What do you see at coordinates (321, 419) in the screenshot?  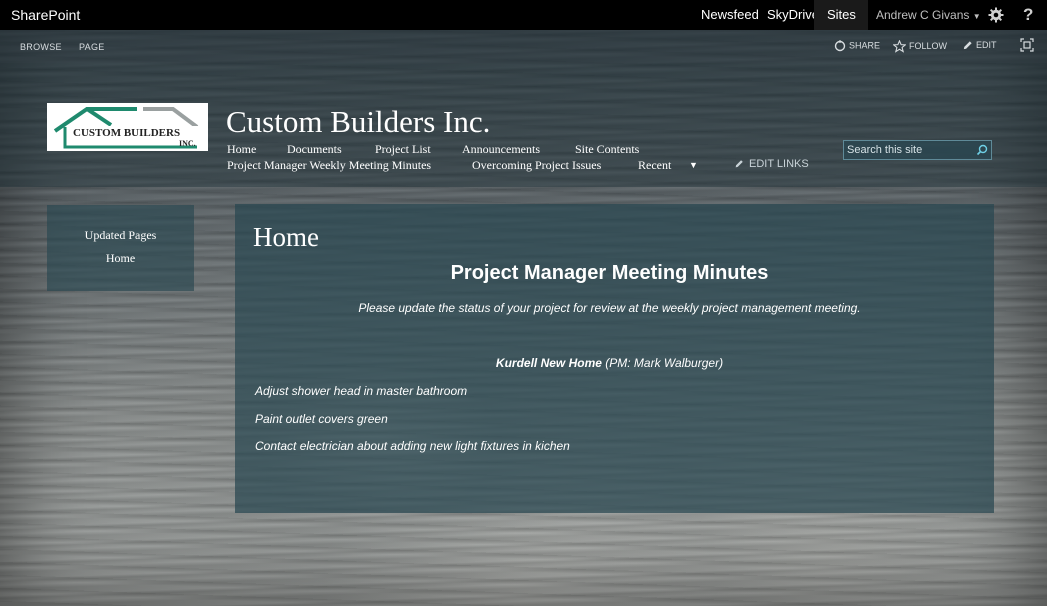 I see `task-item: Paint outlet covers green` at bounding box center [321, 419].